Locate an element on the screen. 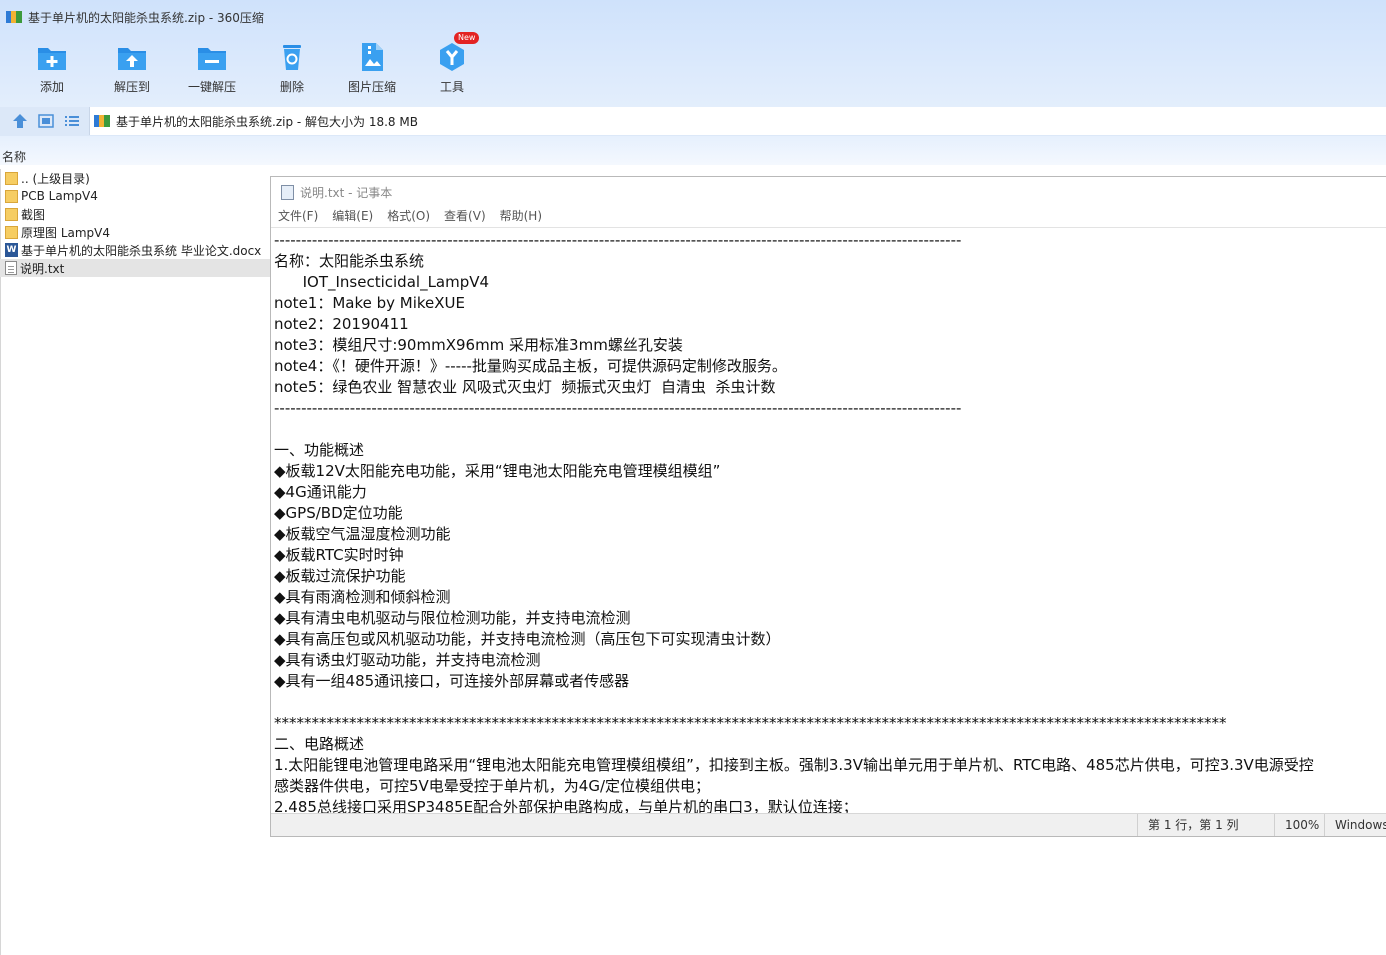  thumbnail-view-icon is located at coordinates (46, 121).